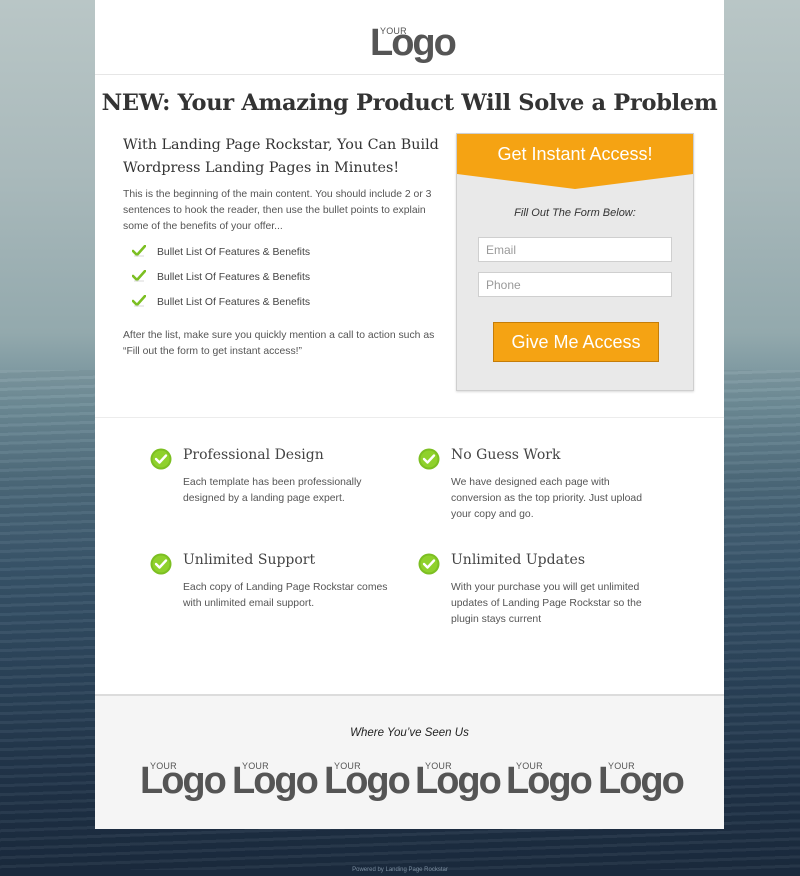 This screenshot has height=876, width=800. What do you see at coordinates (506, 455) in the screenshot?
I see `feature-title: No Guess Work` at bounding box center [506, 455].